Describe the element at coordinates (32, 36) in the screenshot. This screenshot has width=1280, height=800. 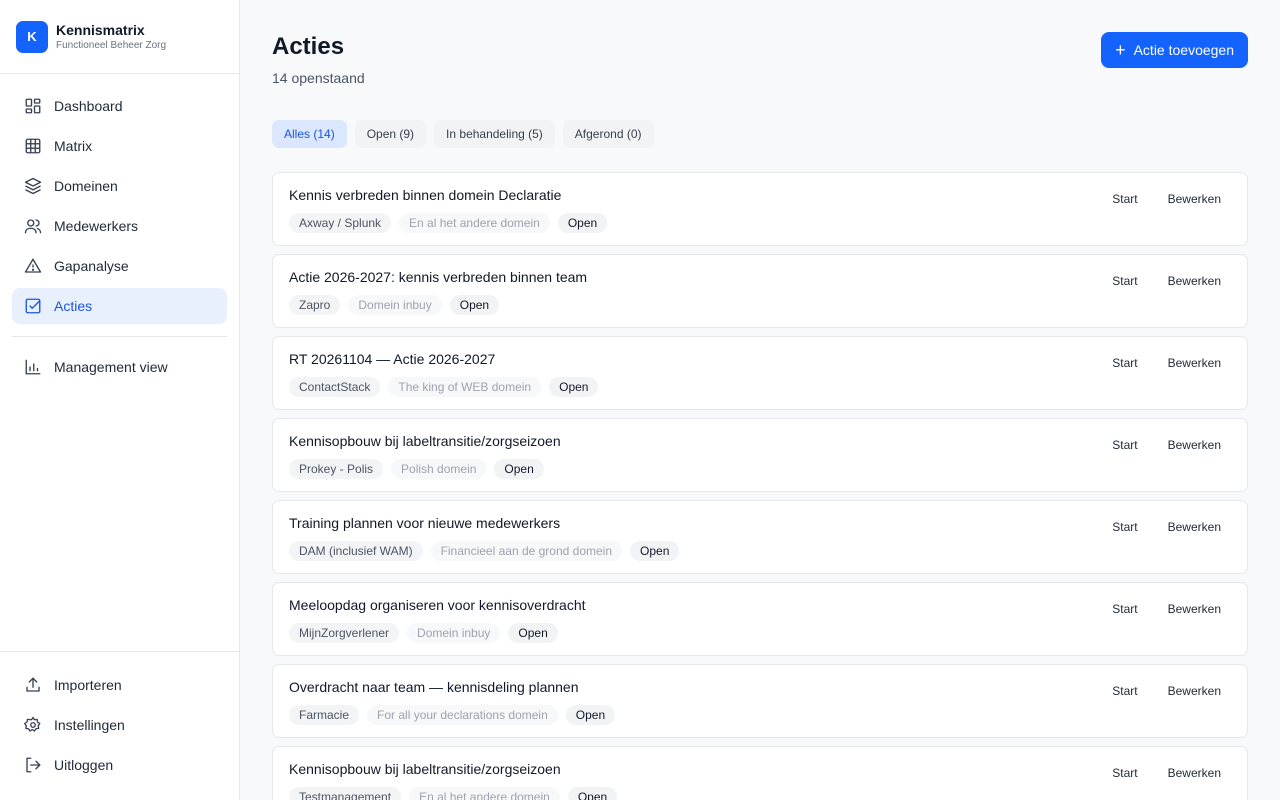
I see `brand-logo: K` at that location.